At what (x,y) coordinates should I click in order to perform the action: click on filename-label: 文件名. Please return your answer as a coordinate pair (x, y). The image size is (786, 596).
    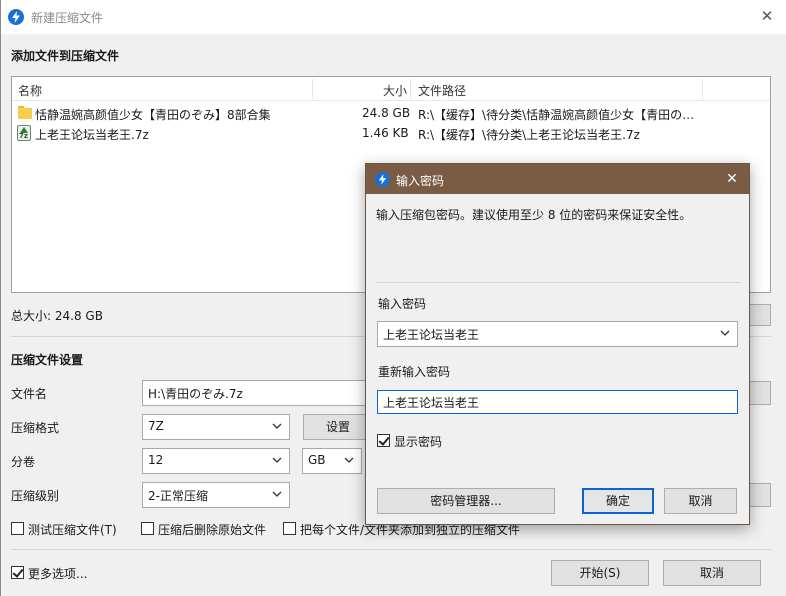
    Looking at the image, I should click on (29, 394).